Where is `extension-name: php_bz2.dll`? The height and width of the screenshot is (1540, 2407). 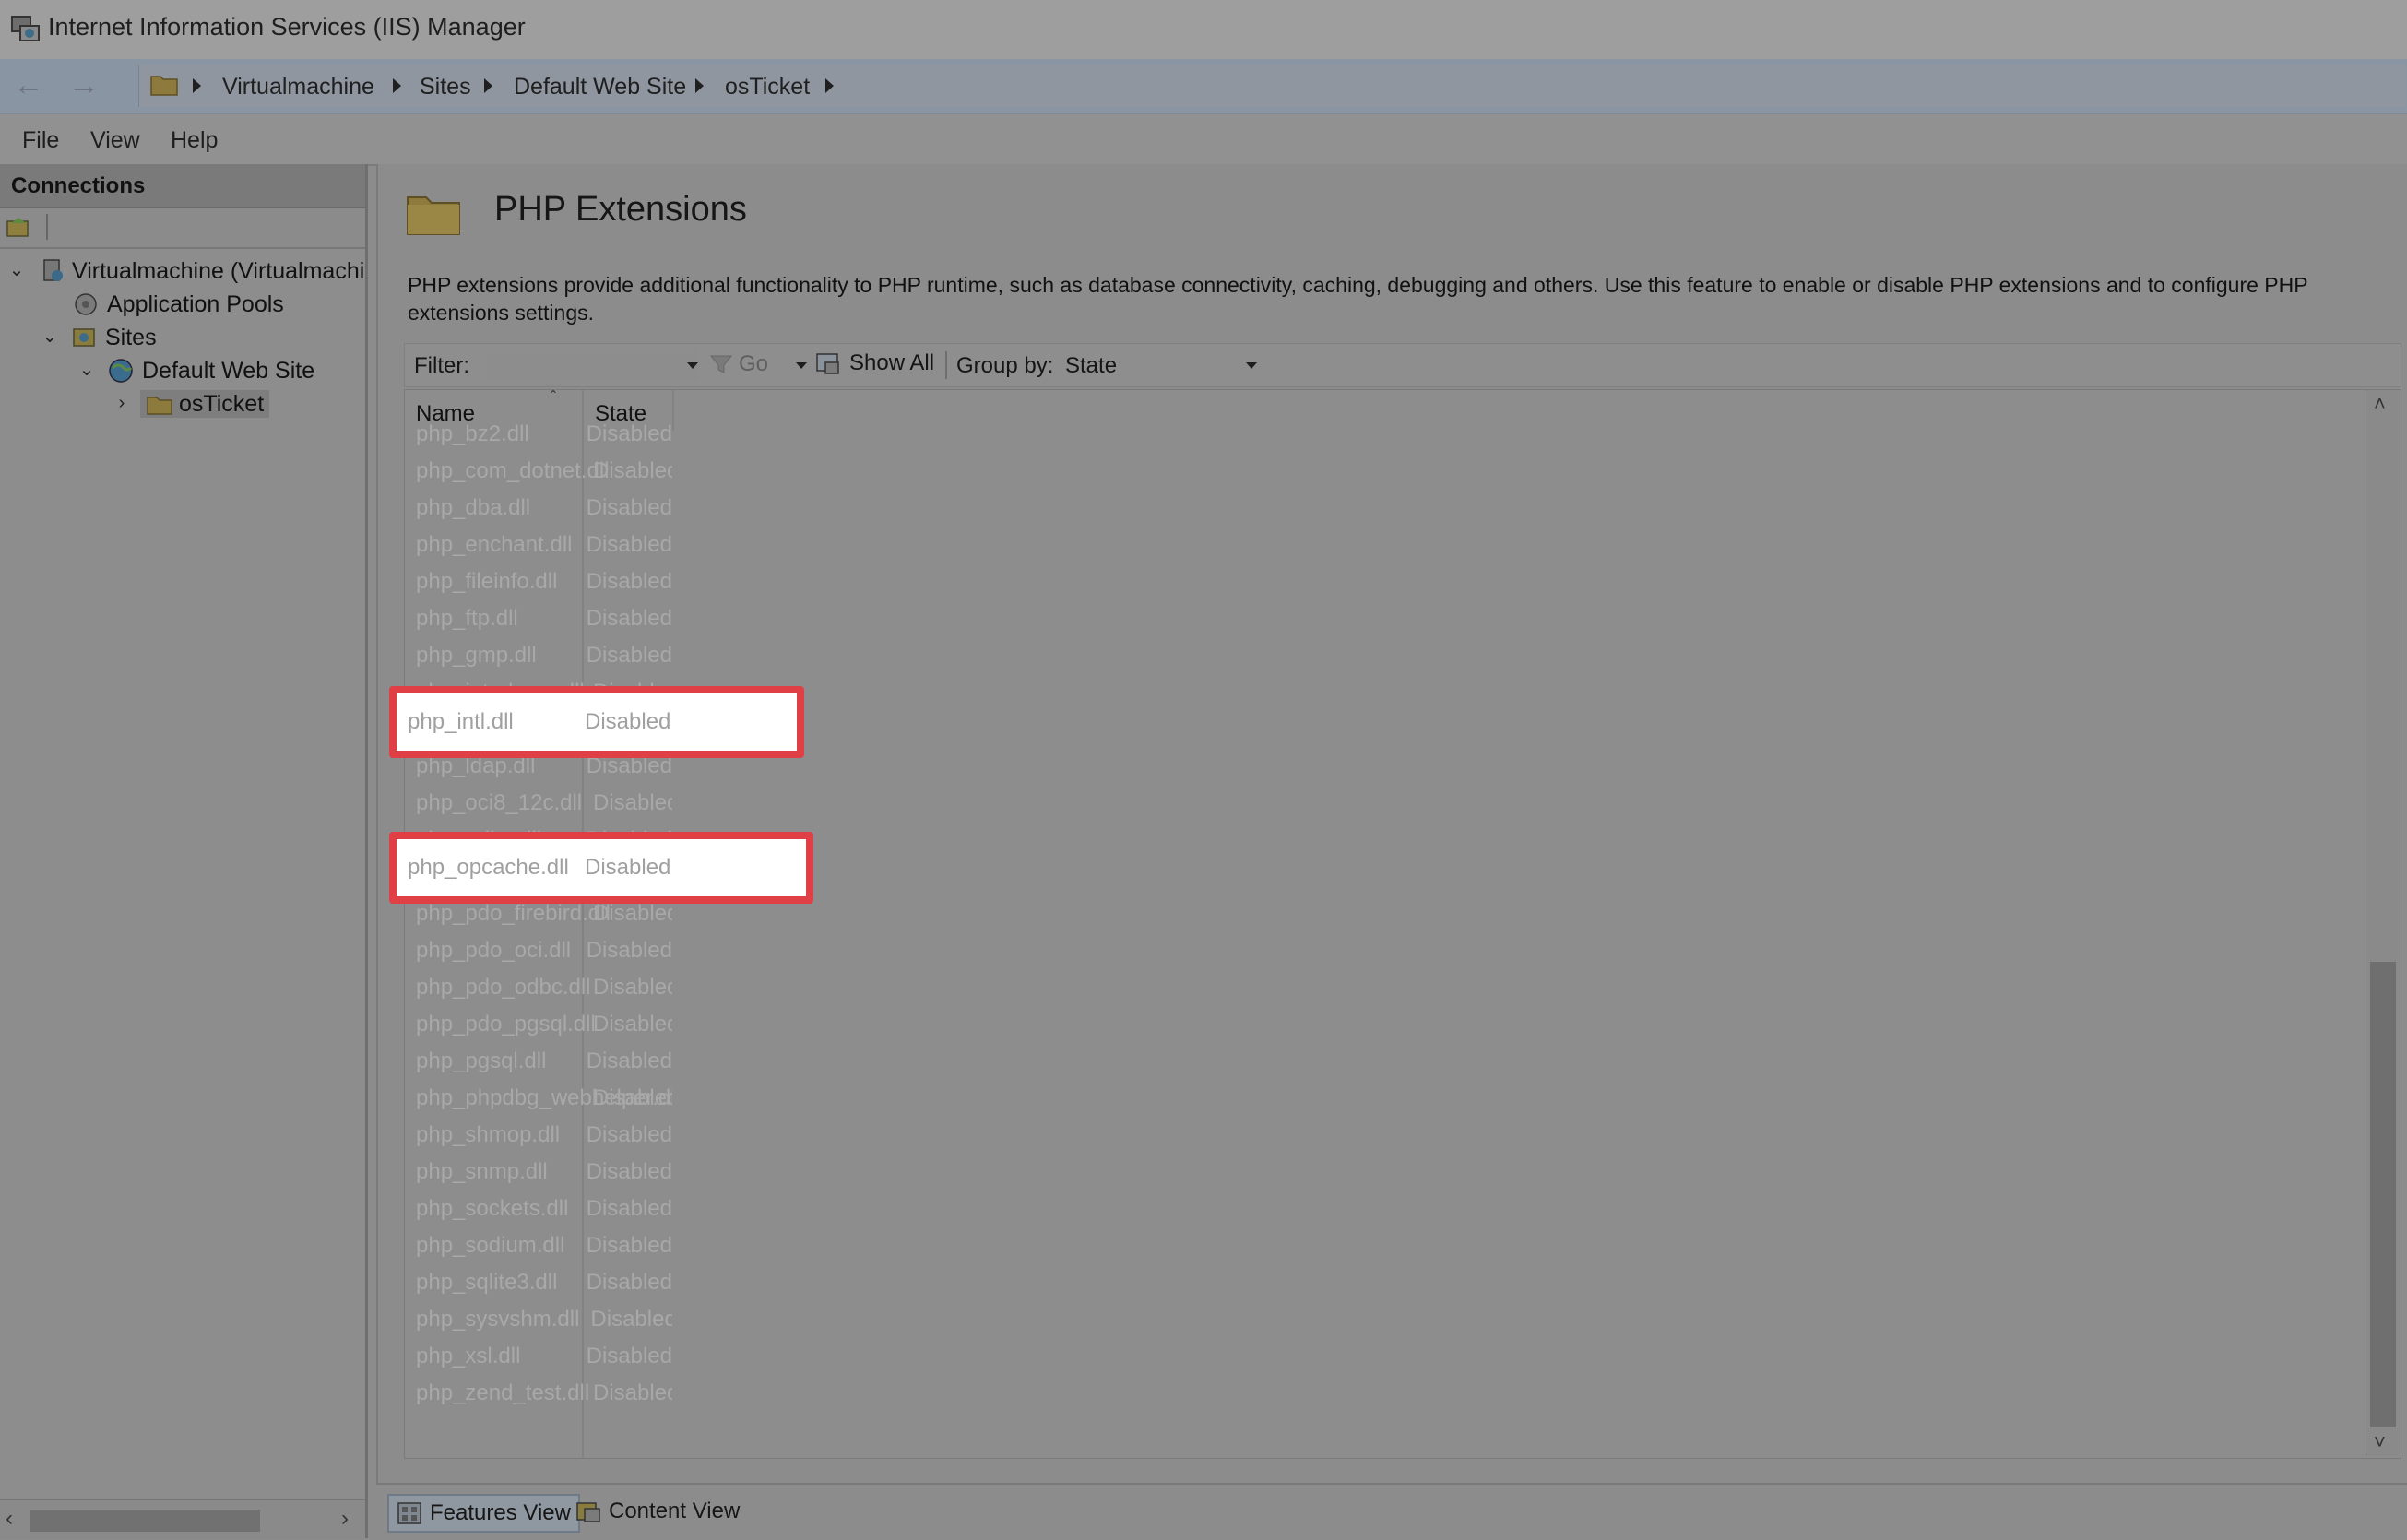
extension-name: php_bz2.dll is located at coordinates (472, 434).